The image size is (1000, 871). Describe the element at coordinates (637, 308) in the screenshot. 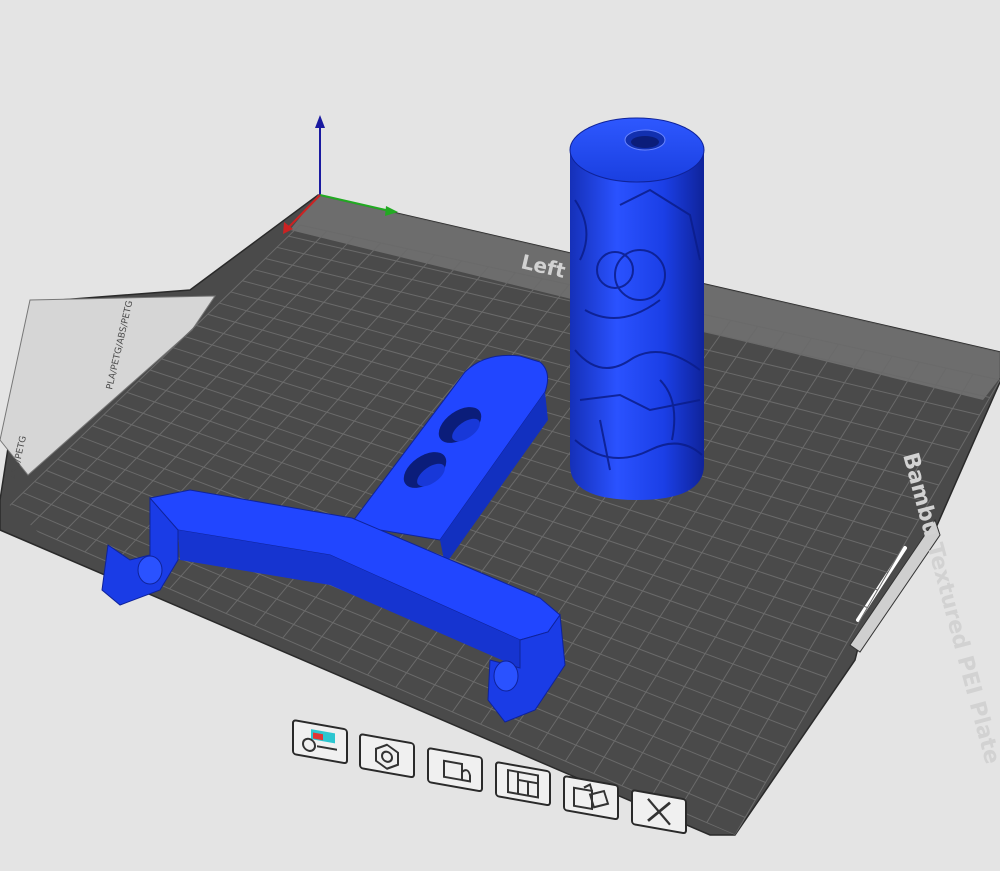

I see `cylinder-model` at that location.